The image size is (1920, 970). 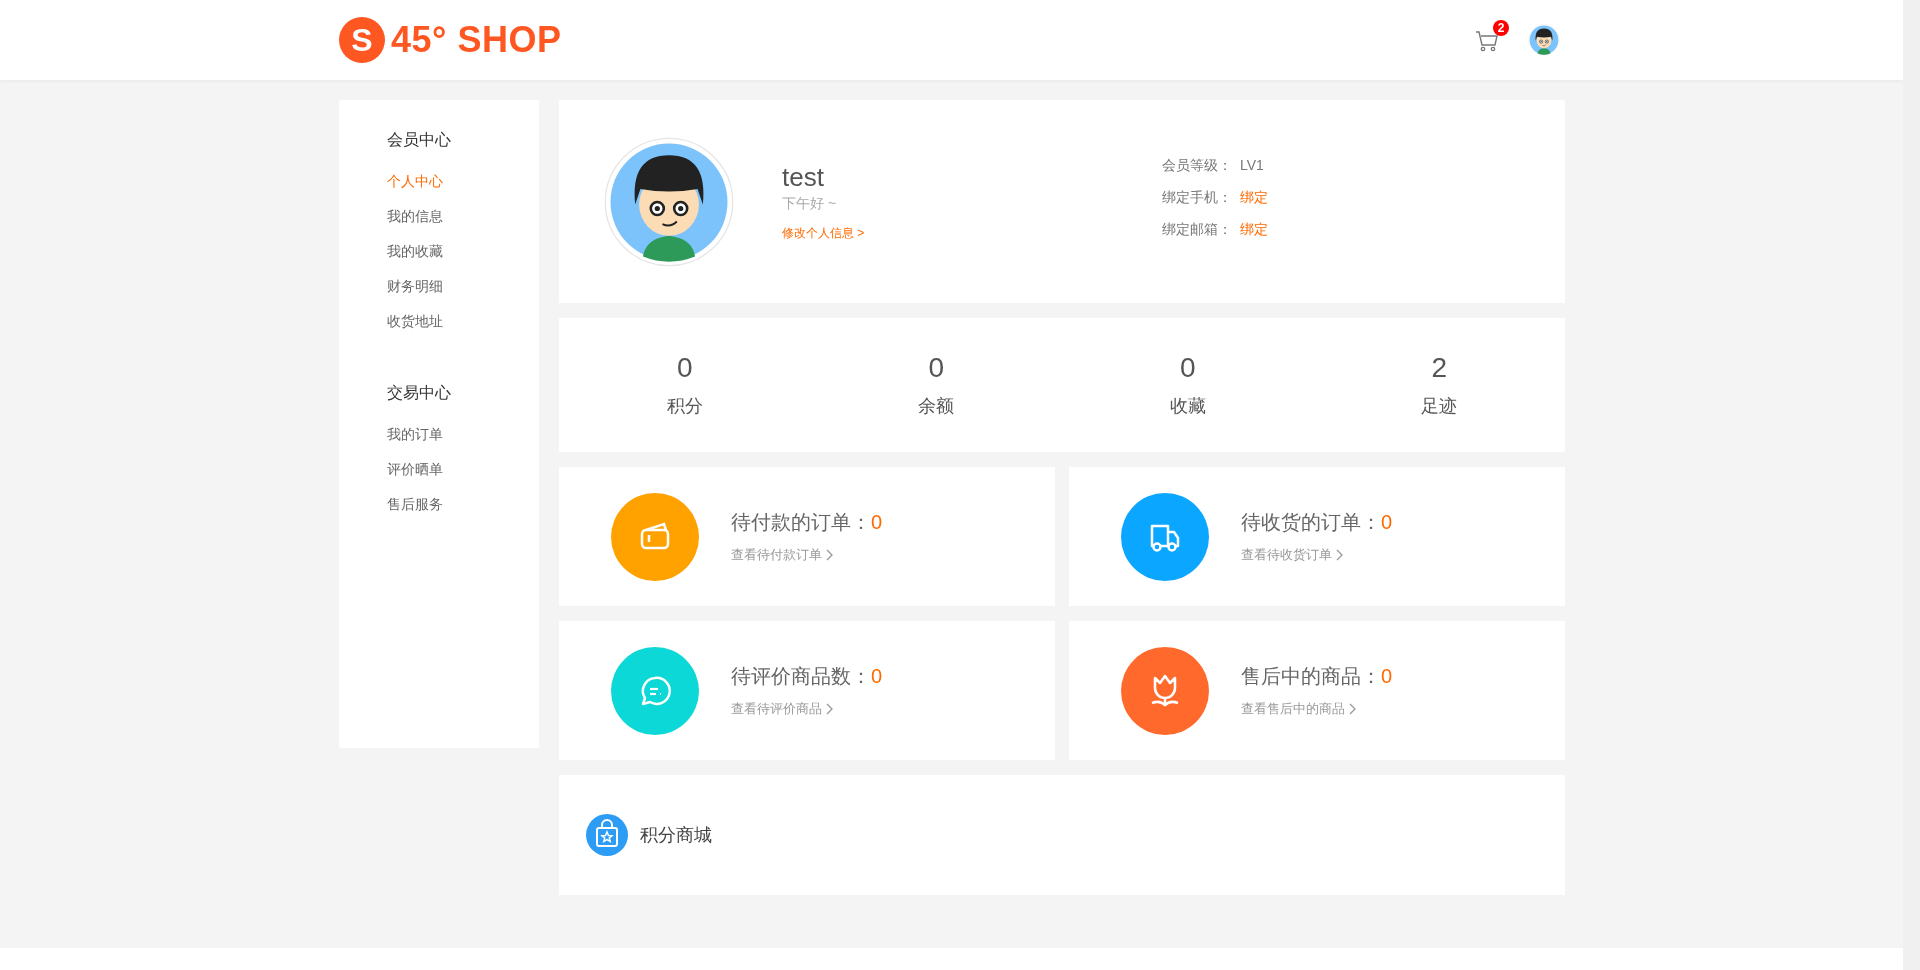 What do you see at coordinates (1317, 709) in the screenshot?
I see `order-view-link: 查看售后中的商品` at bounding box center [1317, 709].